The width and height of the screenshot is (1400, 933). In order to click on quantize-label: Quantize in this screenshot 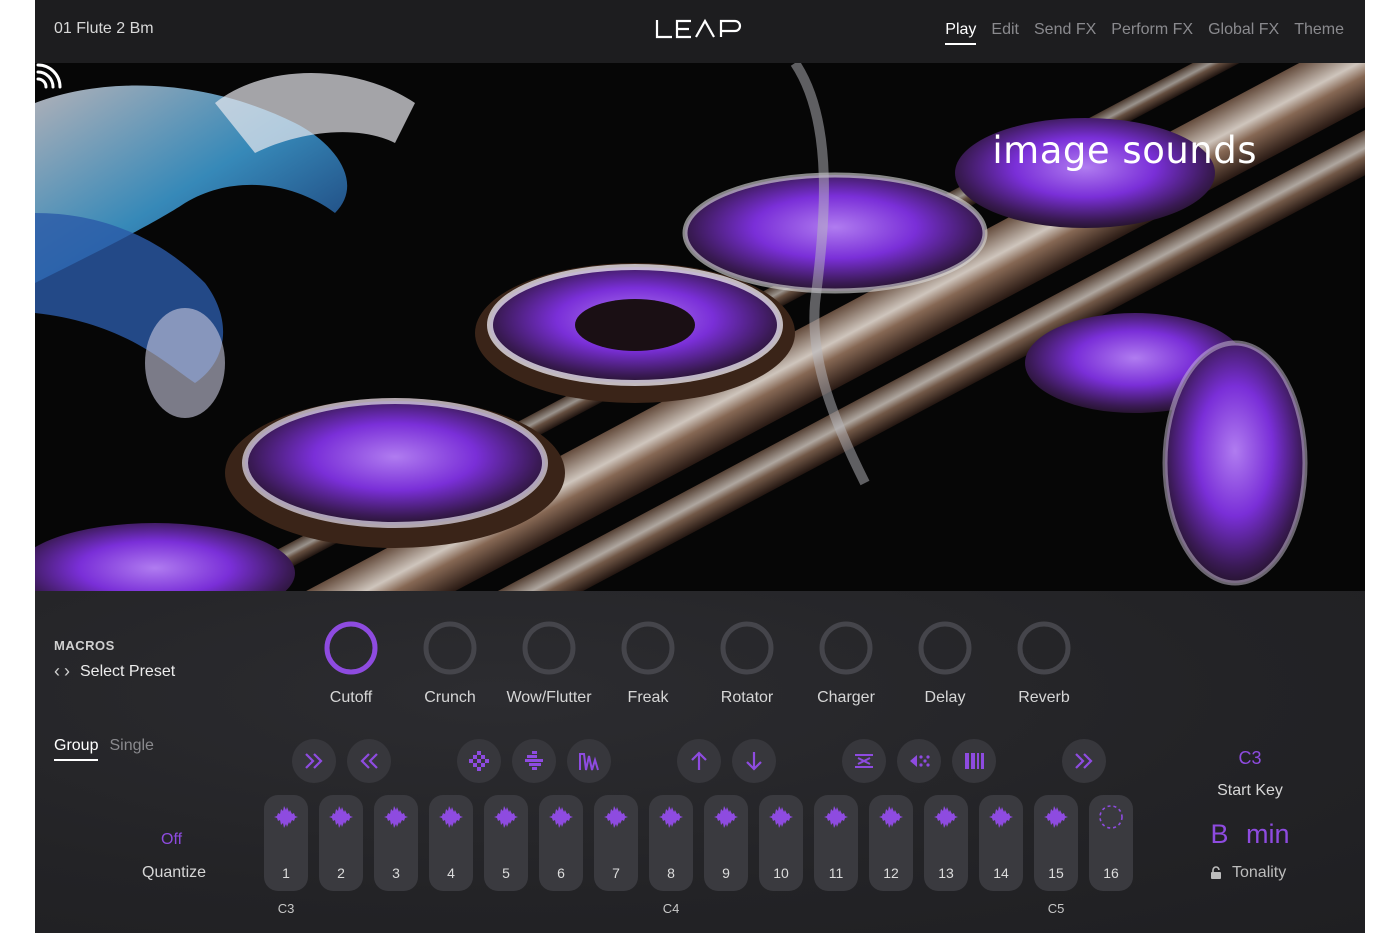, I will do `click(174, 872)`.